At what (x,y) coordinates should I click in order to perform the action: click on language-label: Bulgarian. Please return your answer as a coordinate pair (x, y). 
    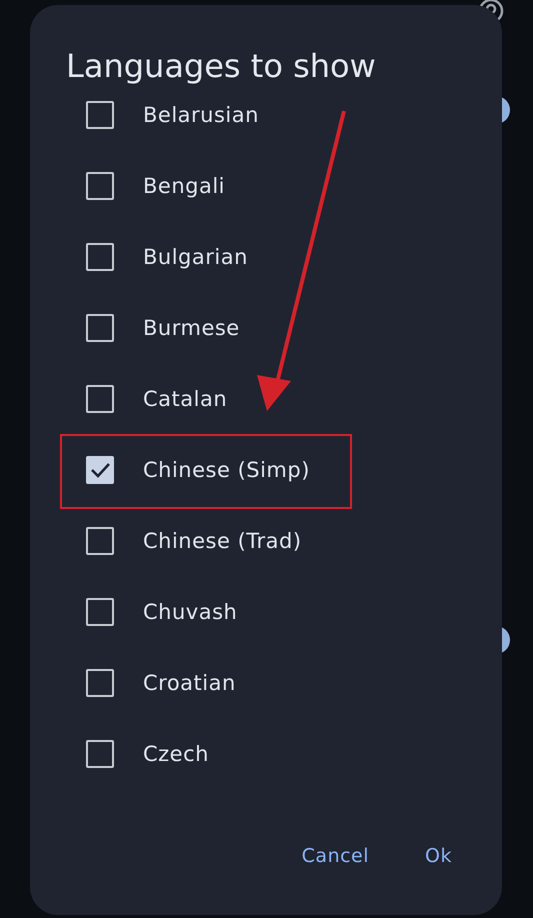
    Looking at the image, I should click on (195, 256).